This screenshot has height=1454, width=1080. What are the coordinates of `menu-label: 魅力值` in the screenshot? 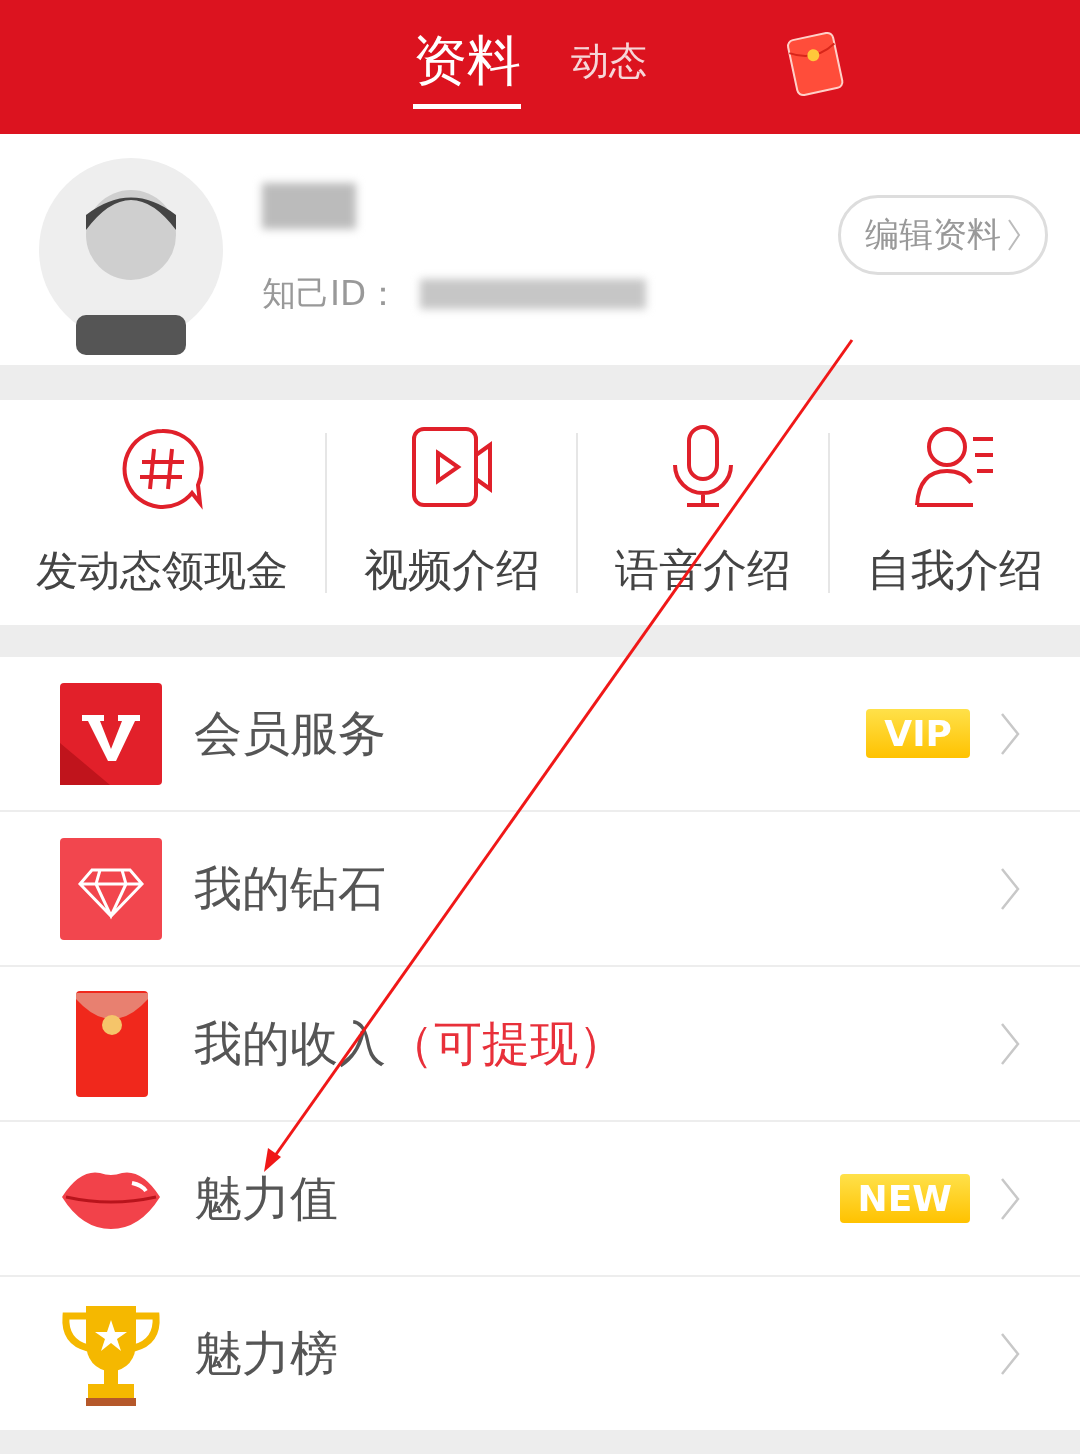 It's located at (266, 1198).